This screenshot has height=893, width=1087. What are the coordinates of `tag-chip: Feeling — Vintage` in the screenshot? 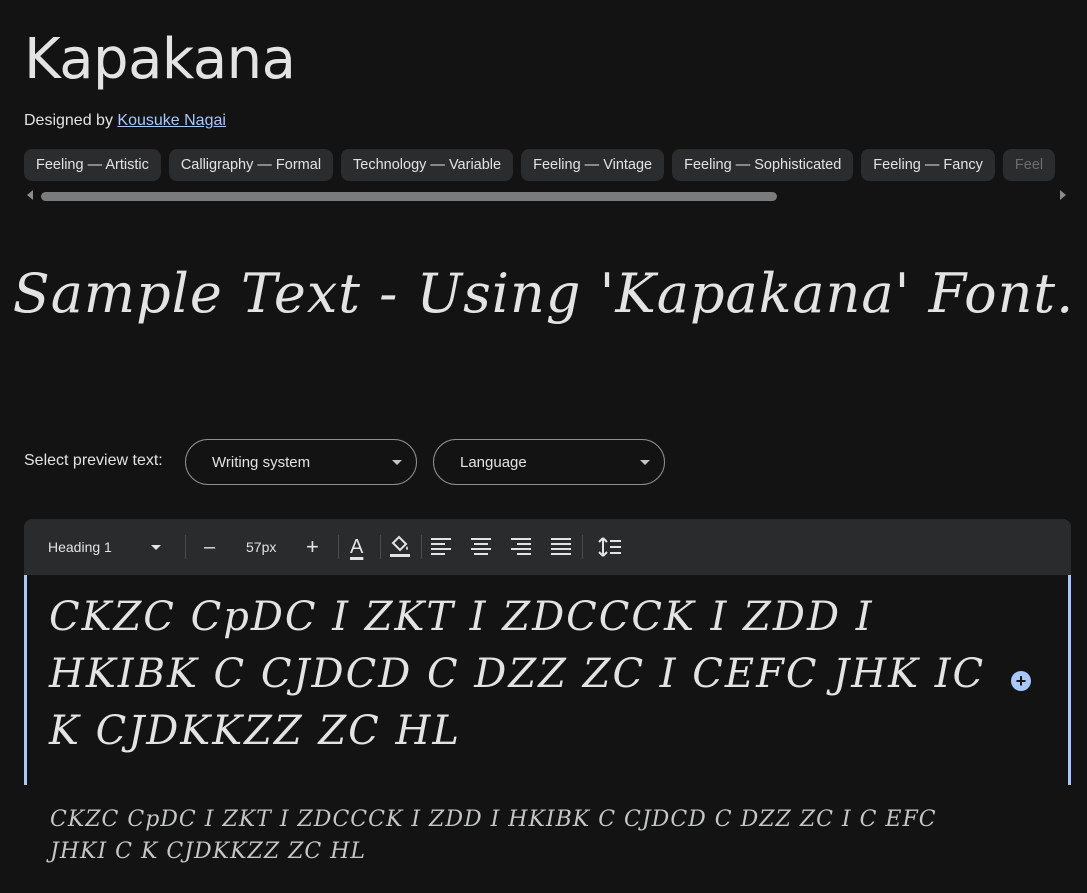 It's located at (593, 165).